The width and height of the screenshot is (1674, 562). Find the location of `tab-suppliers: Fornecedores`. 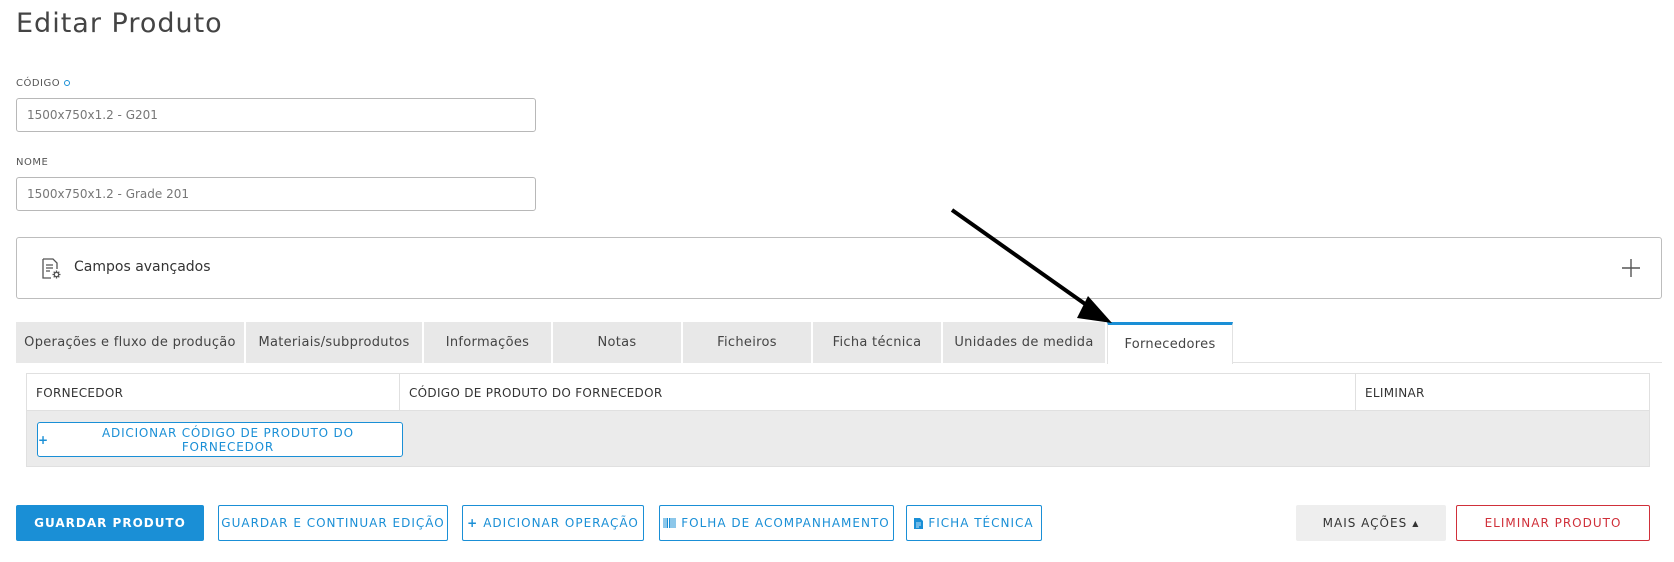

tab-suppliers: Fornecedores is located at coordinates (1170, 343).